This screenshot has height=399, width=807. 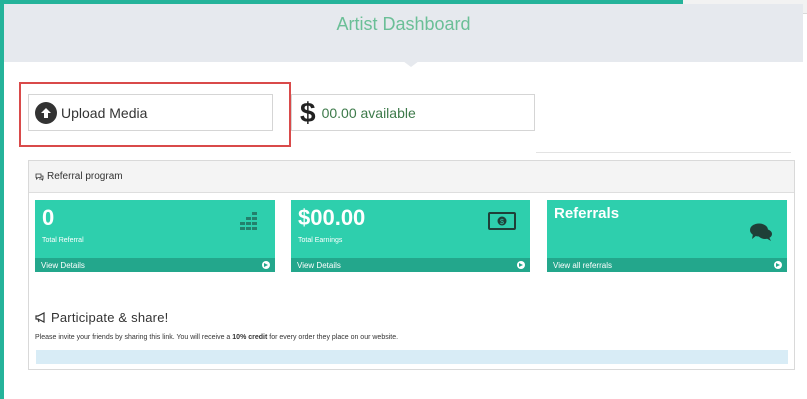 What do you see at coordinates (411, 177) in the screenshot?
I see `referral-panel-header: Referral program` at bounding box center [411, 177].